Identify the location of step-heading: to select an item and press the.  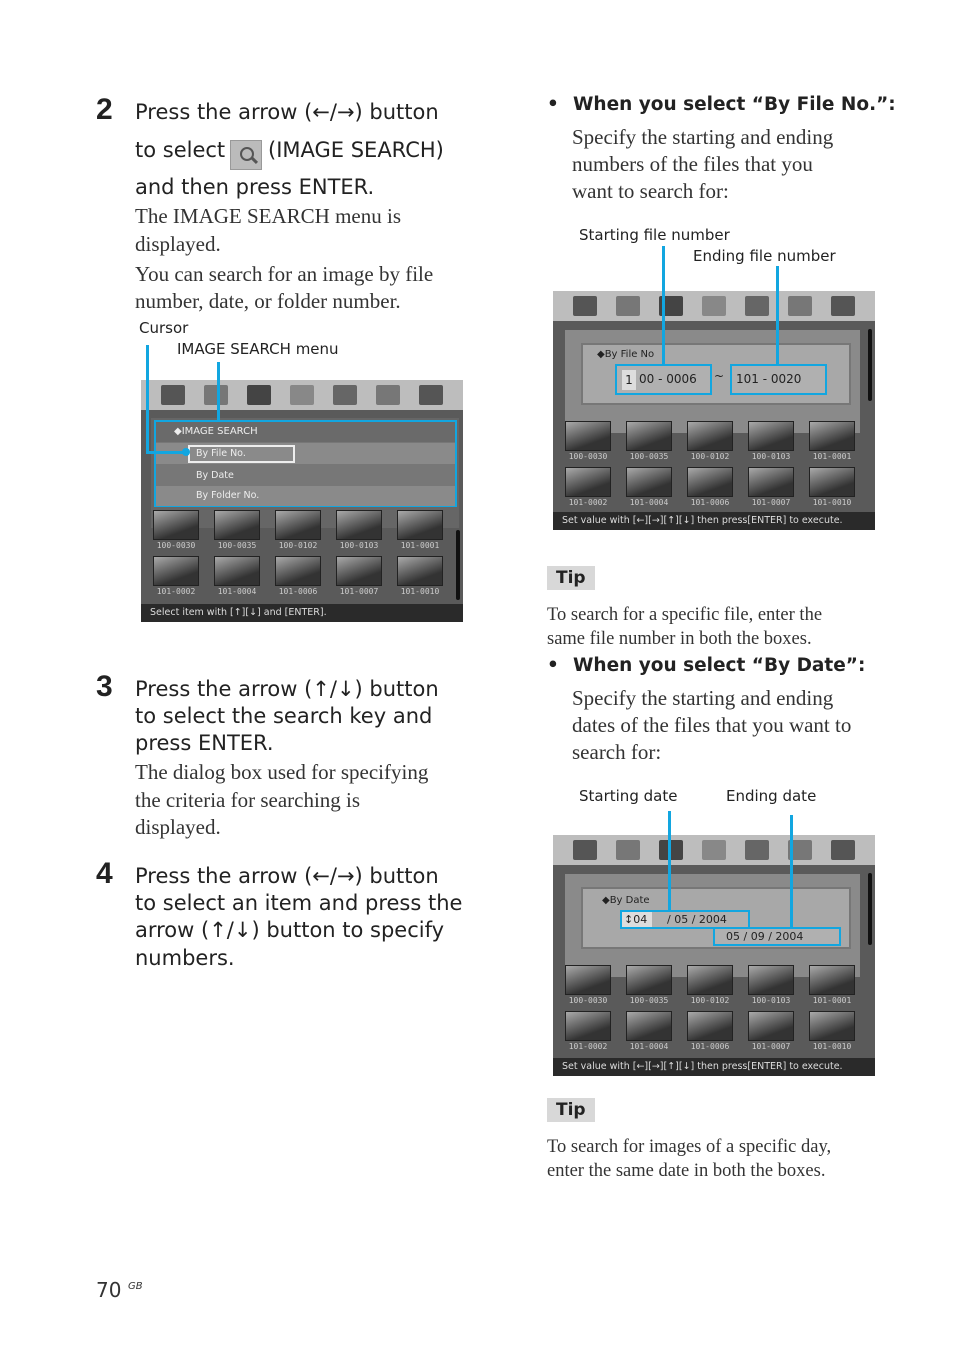
(299, 903).